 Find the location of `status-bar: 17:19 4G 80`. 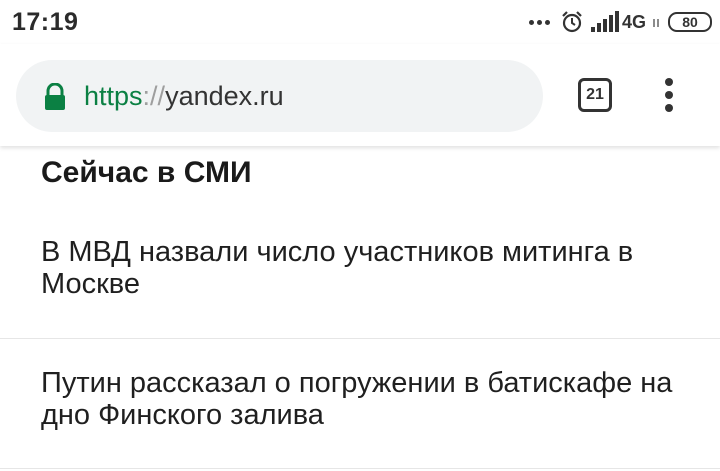

status-bar: 17:19 4G 80 is located at coordinates (360, 22).